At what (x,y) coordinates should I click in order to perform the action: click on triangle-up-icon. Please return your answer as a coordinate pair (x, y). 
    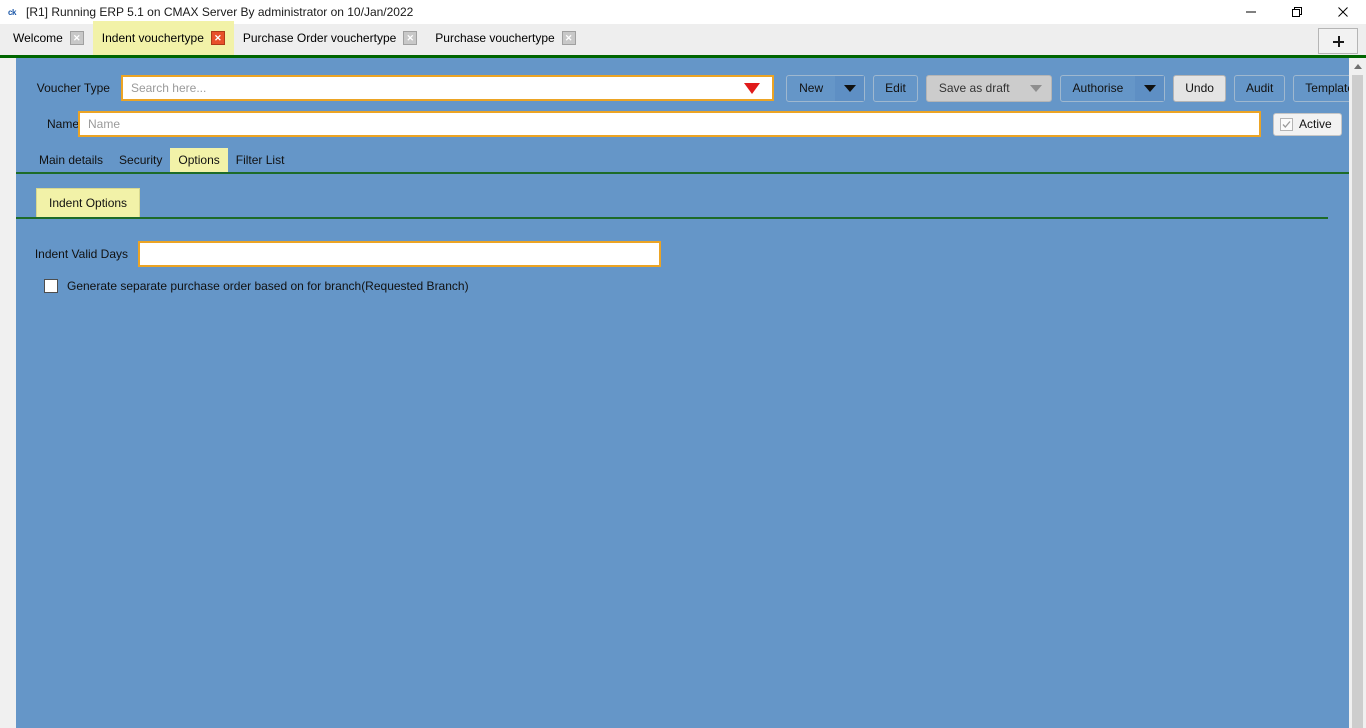
    Looking at the image, I should click on (1357, 66).